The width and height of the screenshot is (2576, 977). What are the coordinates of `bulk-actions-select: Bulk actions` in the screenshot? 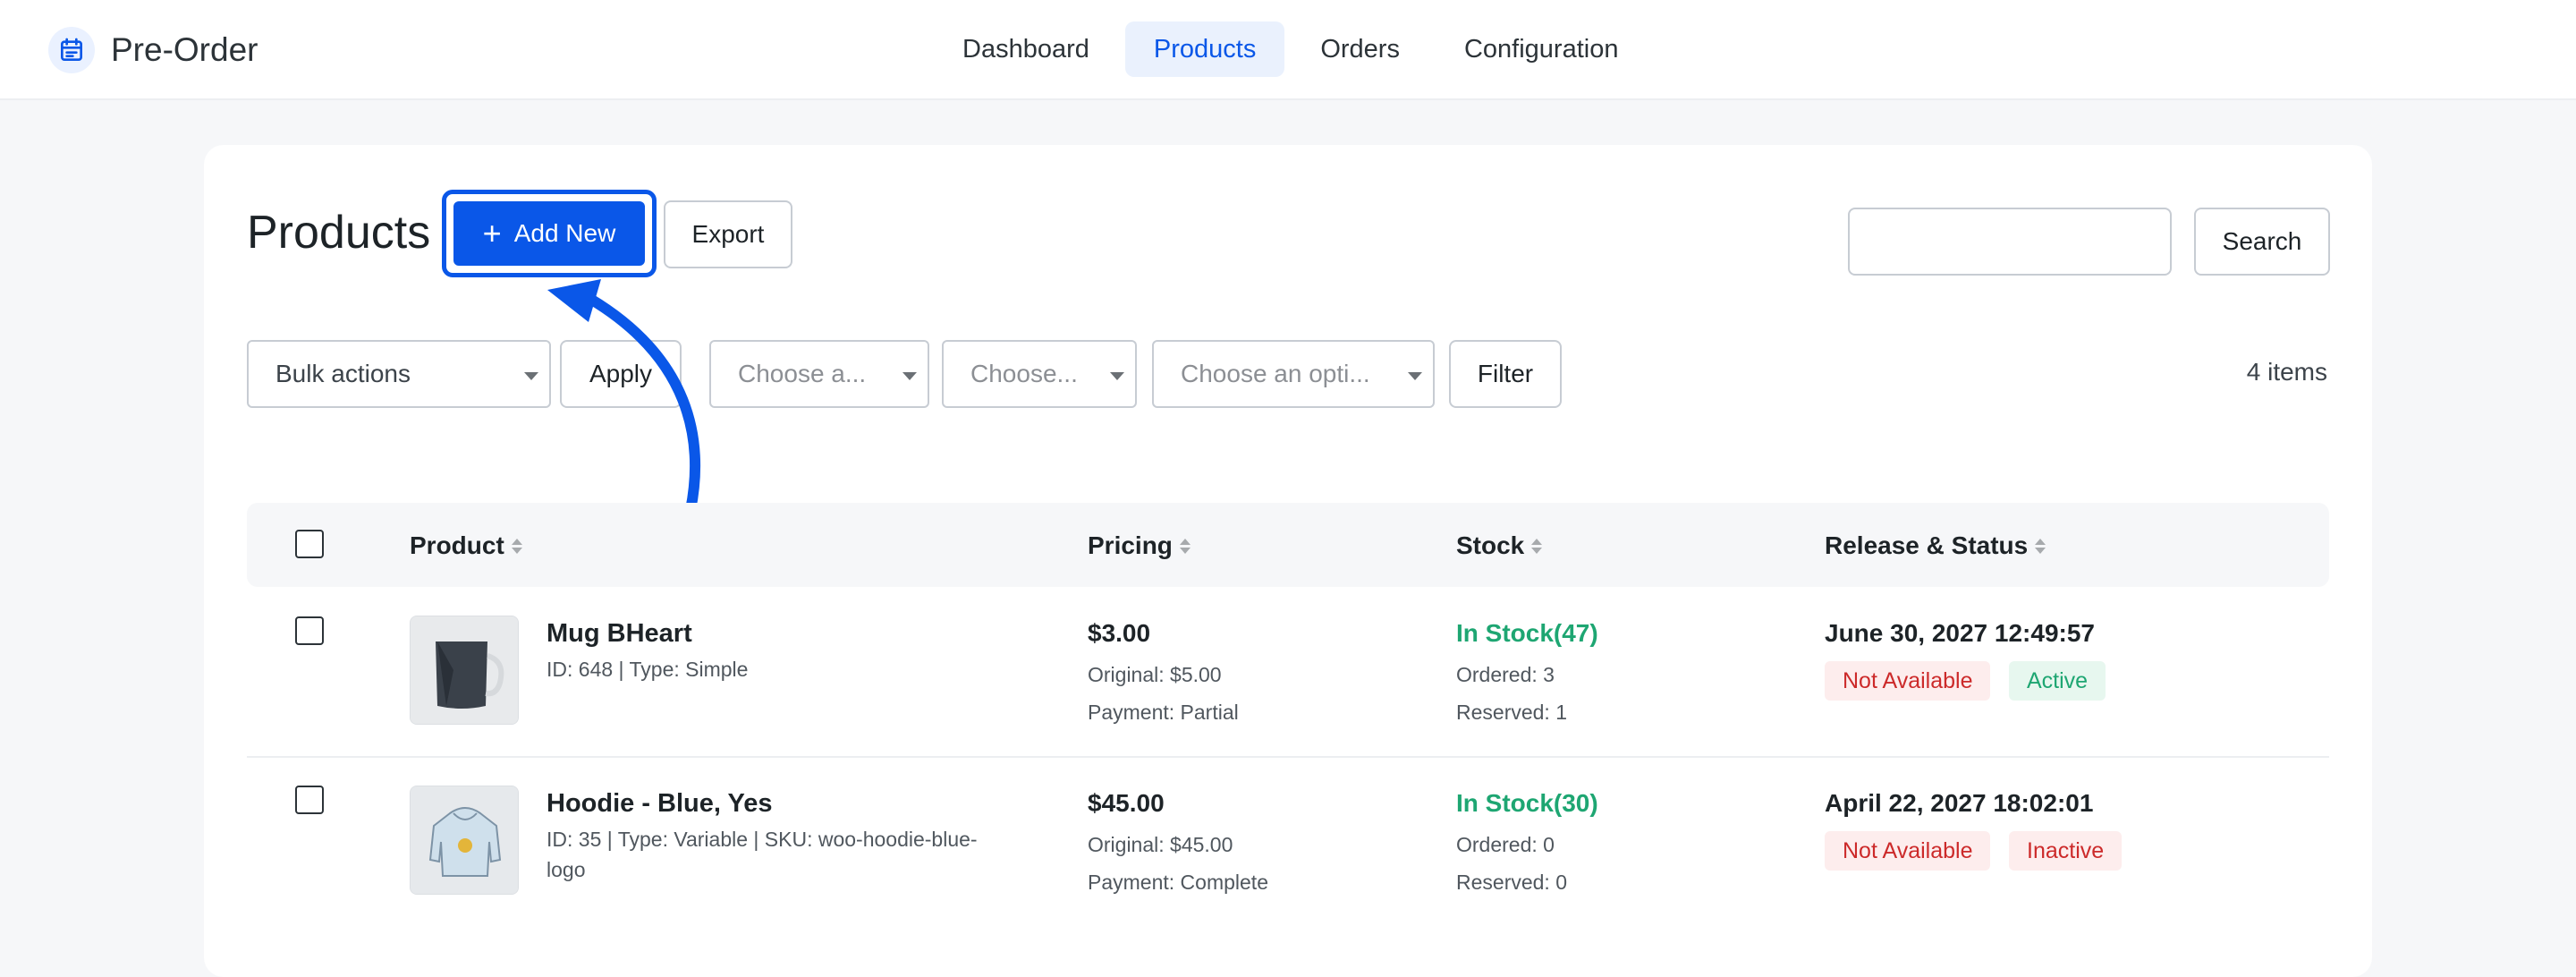 It's located at (399, 374).